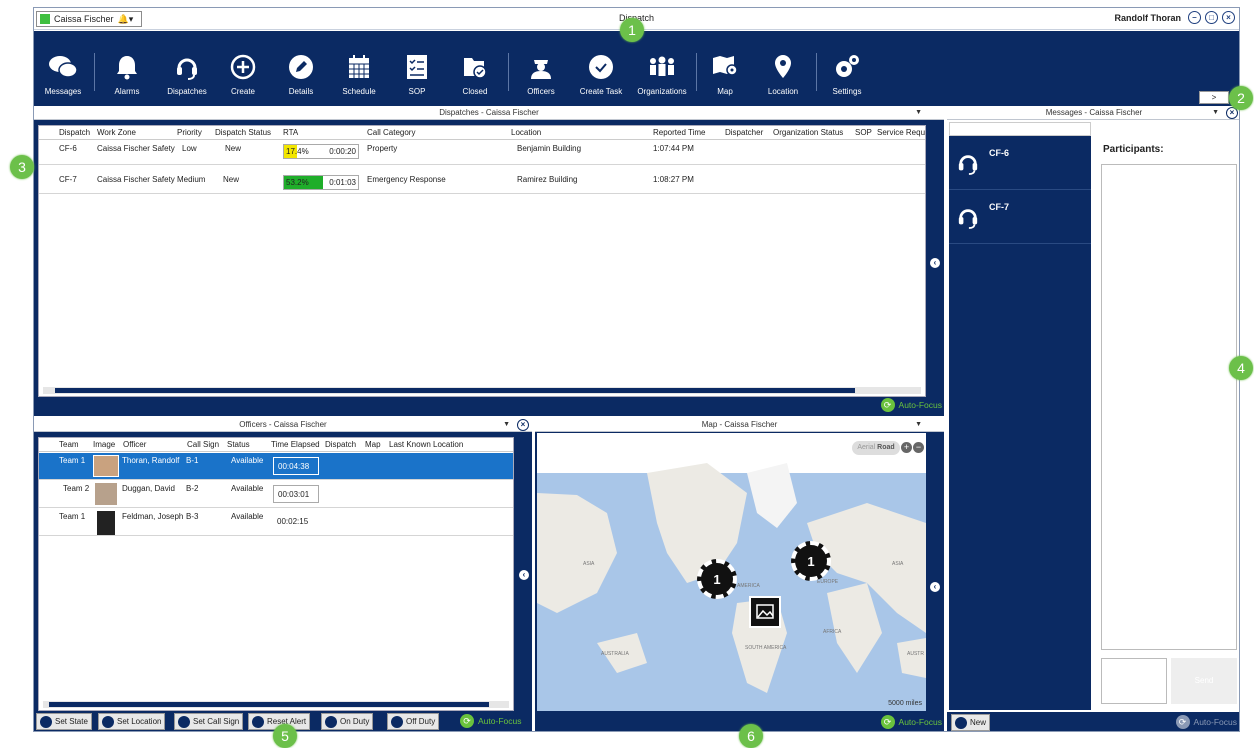 The width and height of the screenshot is (1254, 748). Describe the element at coordinates (783, 68) in the screenshot. I see `toolbar-location: Location` at that location.